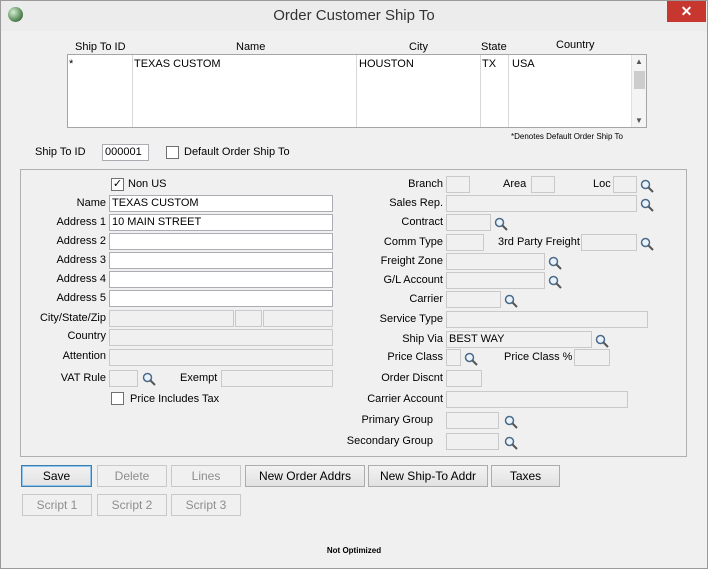 The width and height of the screenshot is (708, 569). What do you see at coordinates (555, 282) in the screenshot?
I see `gl-account-magnifier-icon` at bounding box center [555, 282].